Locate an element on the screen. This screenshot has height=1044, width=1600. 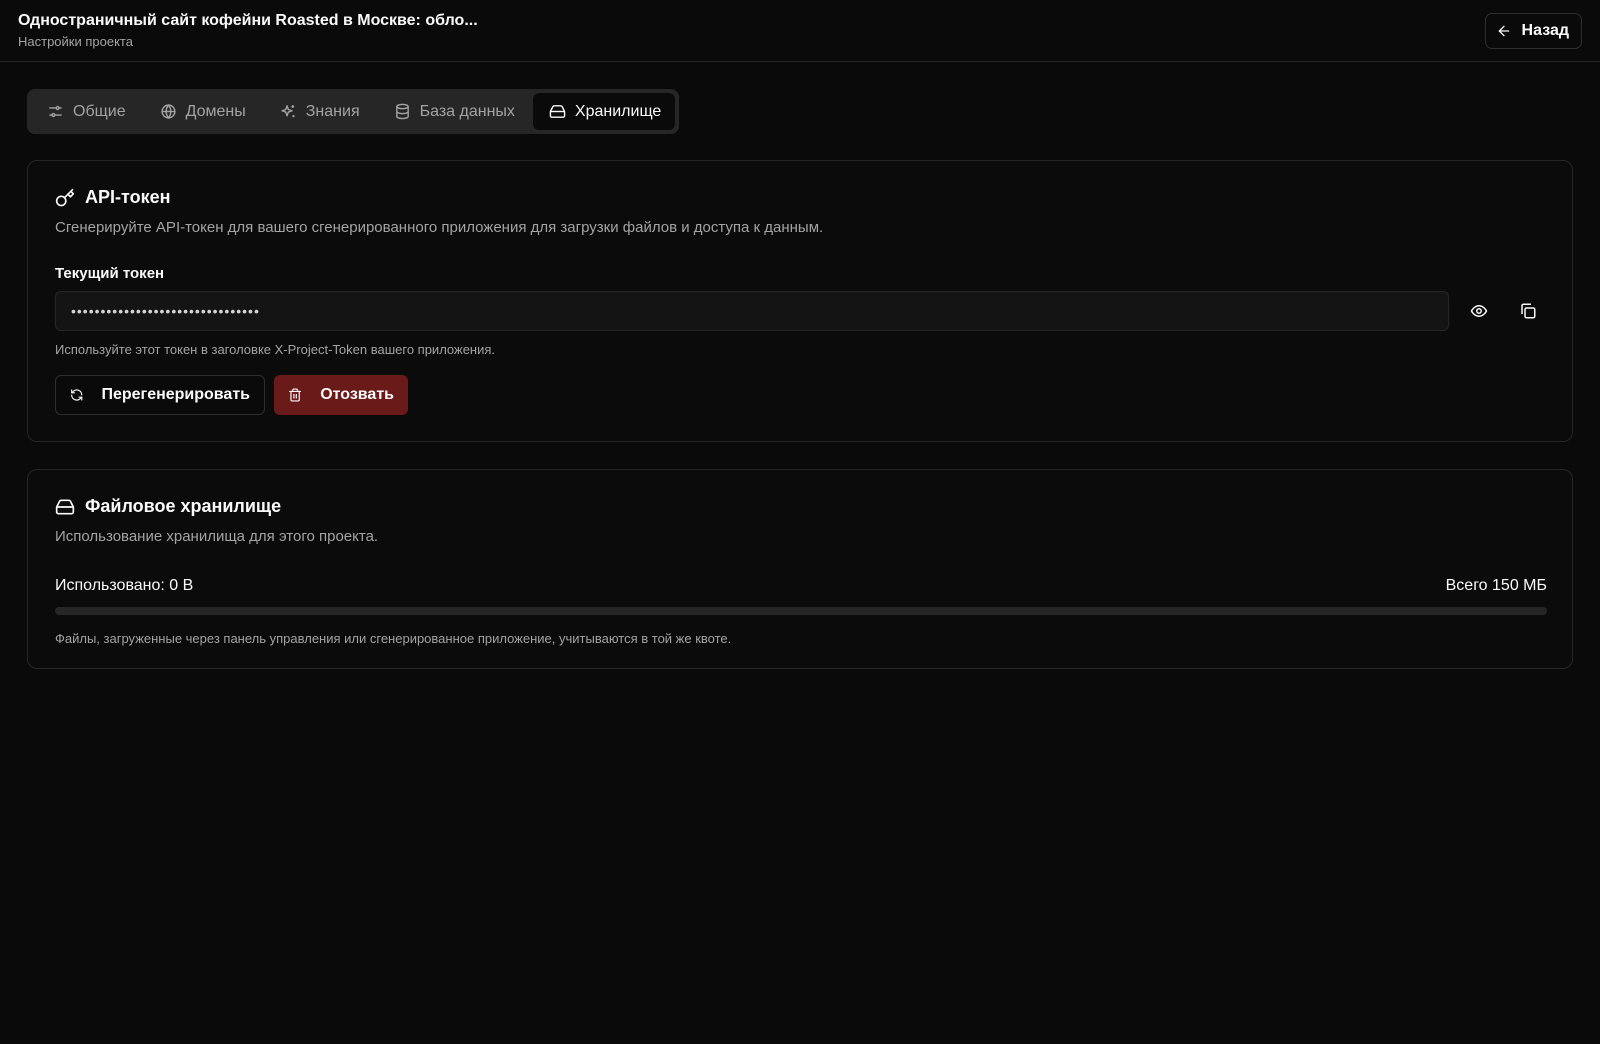
back-button-label: Назад is located at coordinates (1545, 30).